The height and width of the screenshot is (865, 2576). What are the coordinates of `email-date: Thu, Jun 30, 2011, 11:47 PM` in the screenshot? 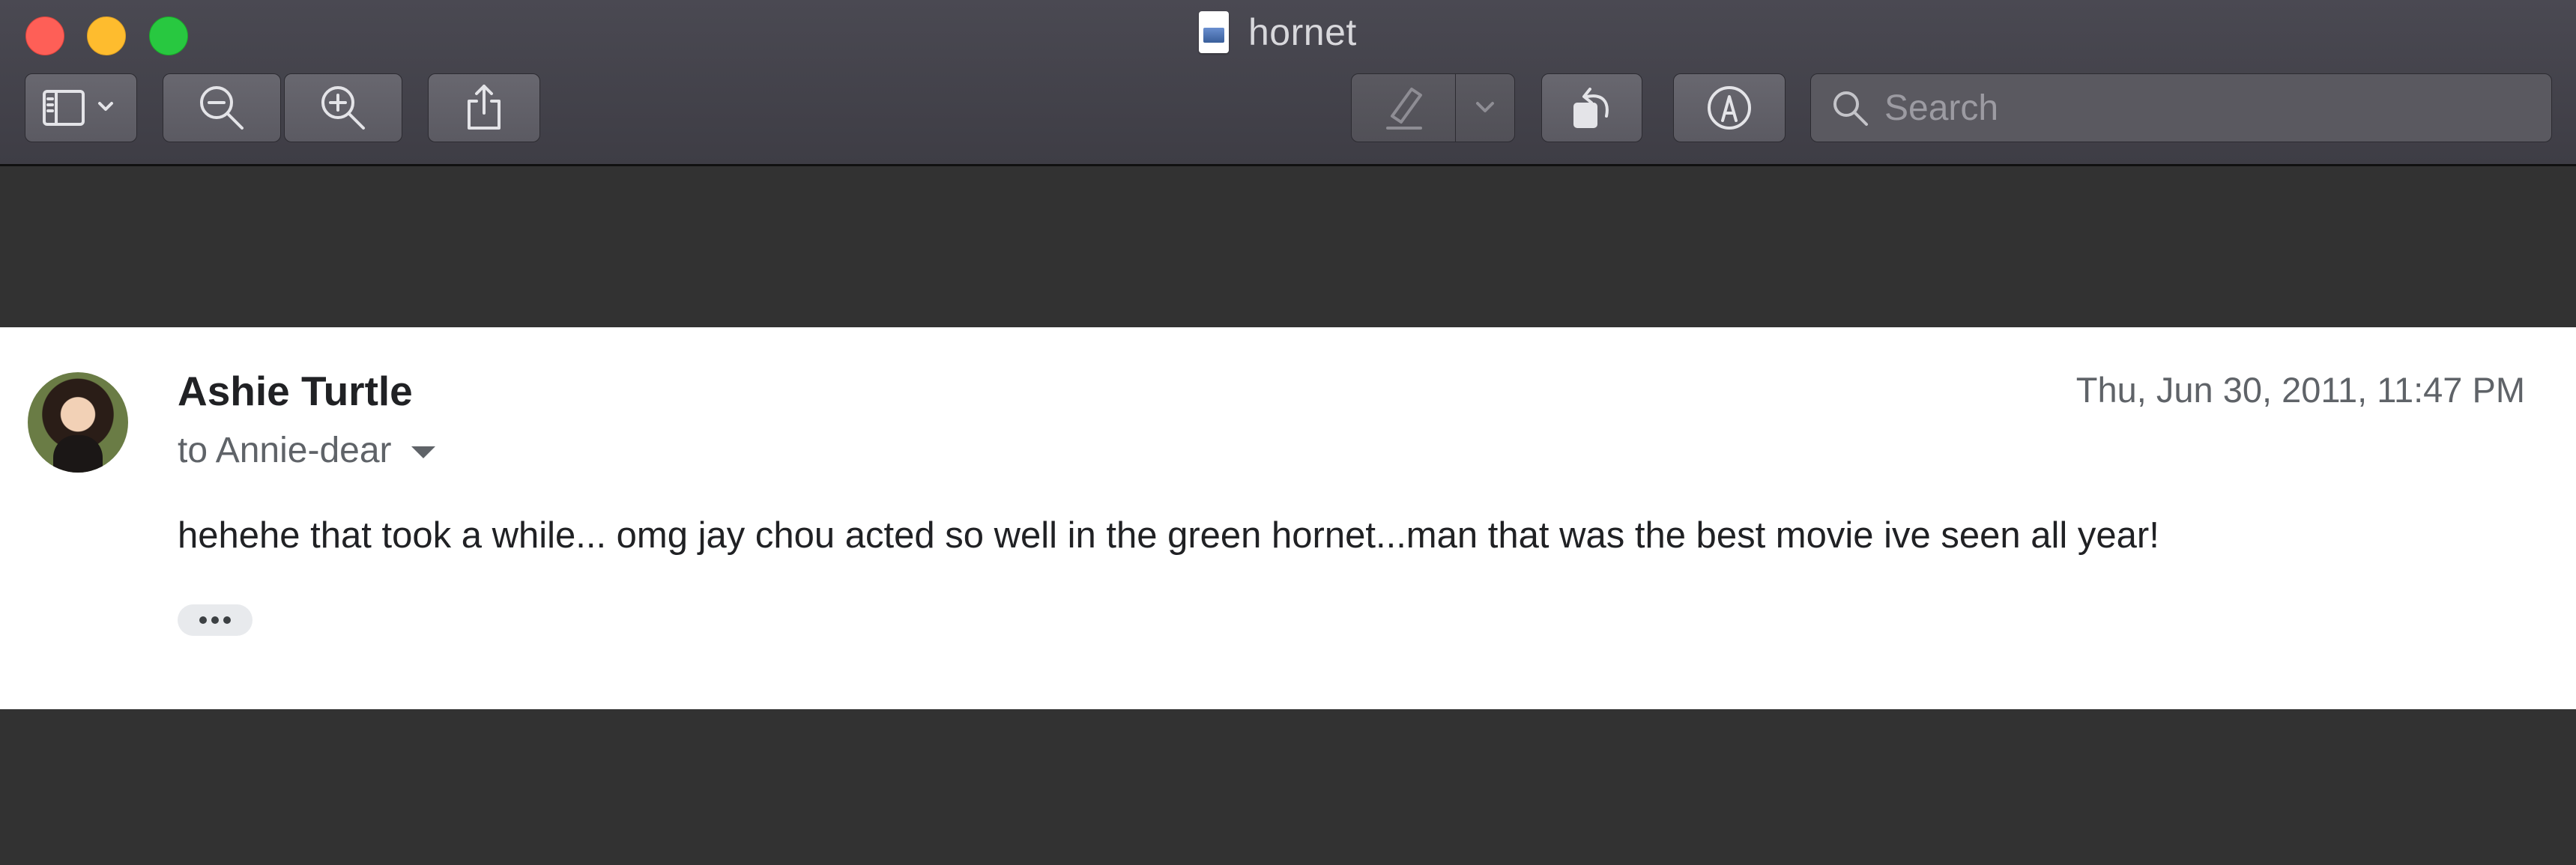 It's located at (2300, 390).